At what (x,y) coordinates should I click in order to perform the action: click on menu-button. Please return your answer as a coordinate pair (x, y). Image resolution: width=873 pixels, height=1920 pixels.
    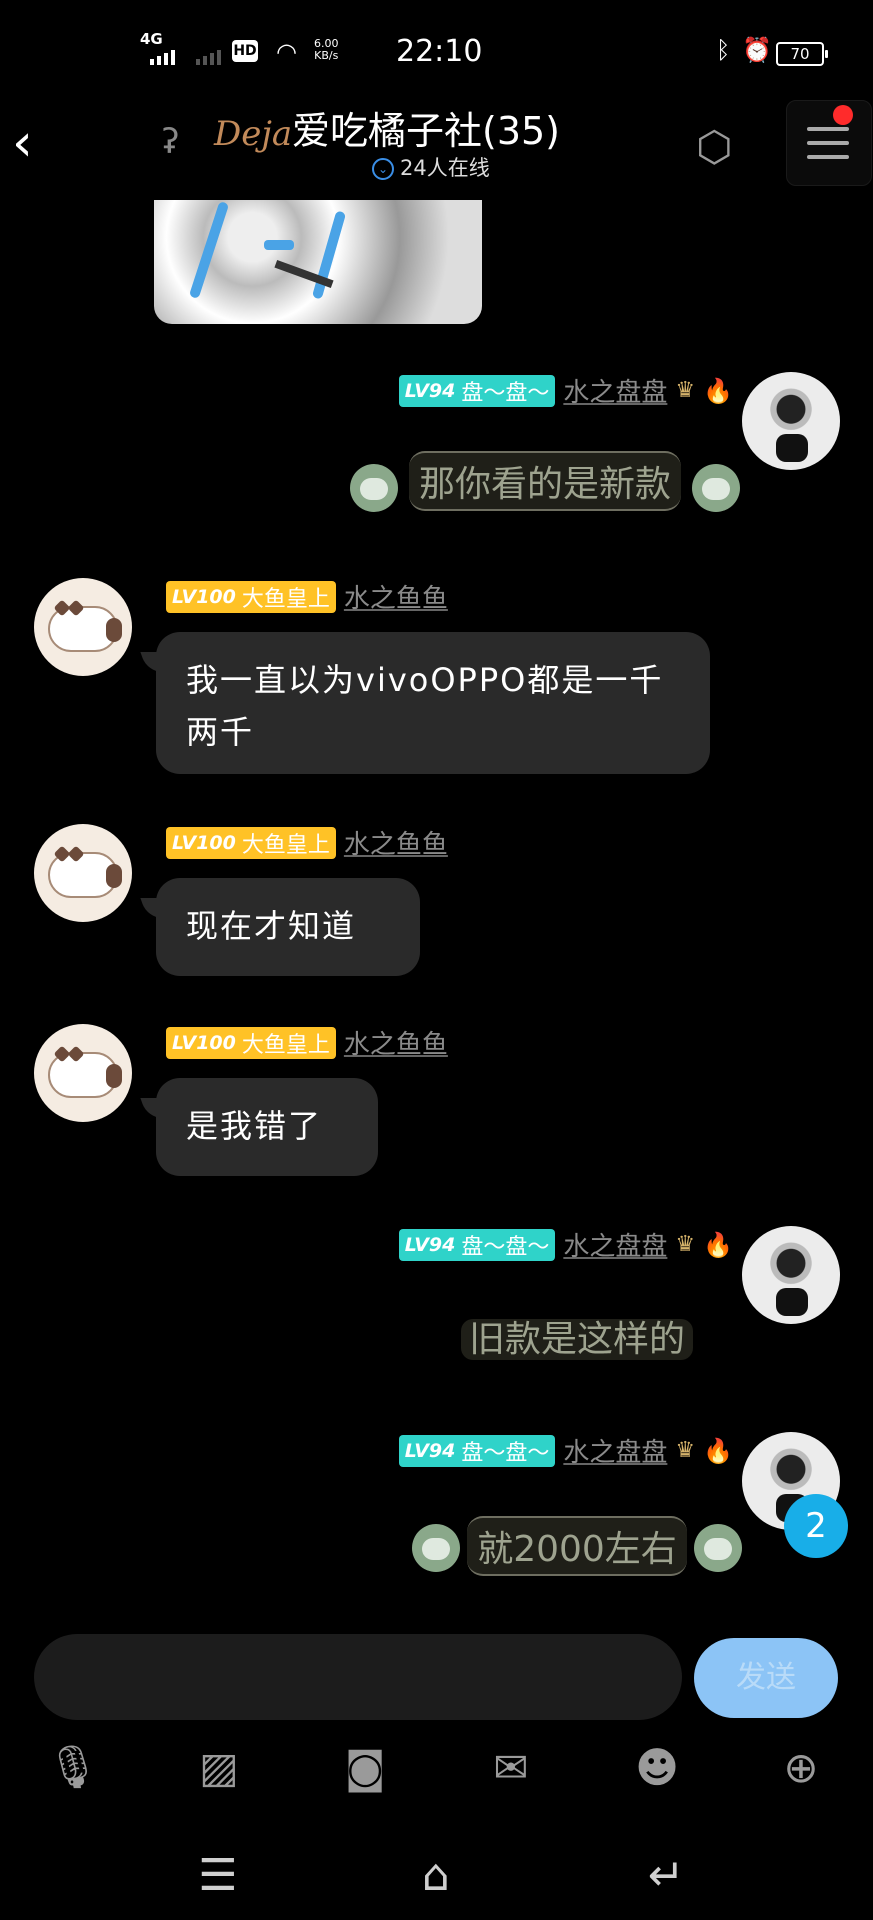
    Looking at the image, I should click on (829, 143).